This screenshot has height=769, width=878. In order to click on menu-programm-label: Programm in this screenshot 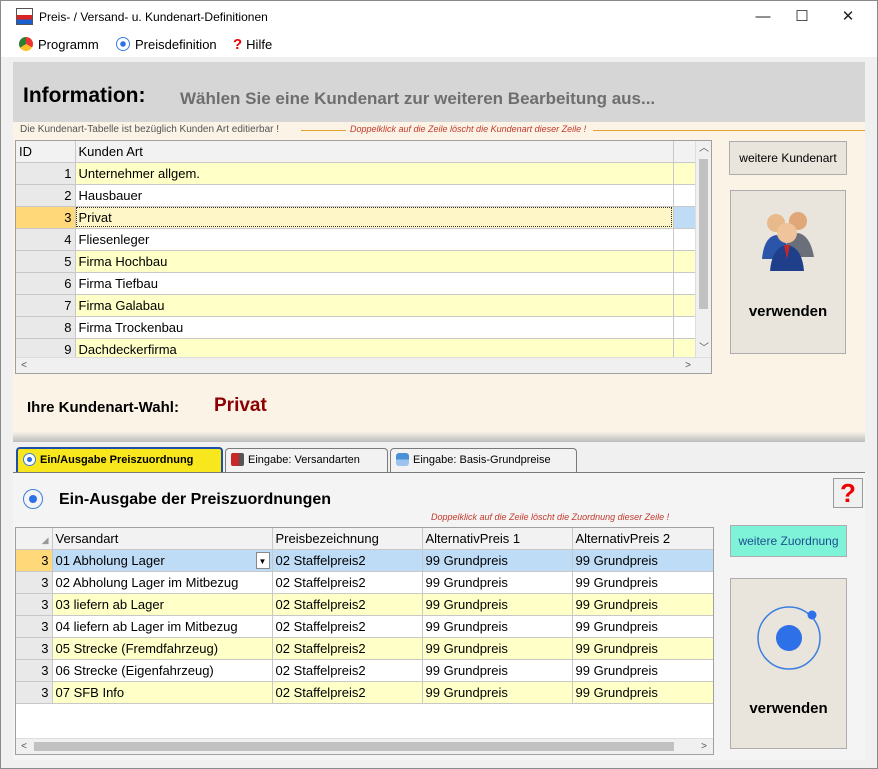, I will do `click(68, 44)`.